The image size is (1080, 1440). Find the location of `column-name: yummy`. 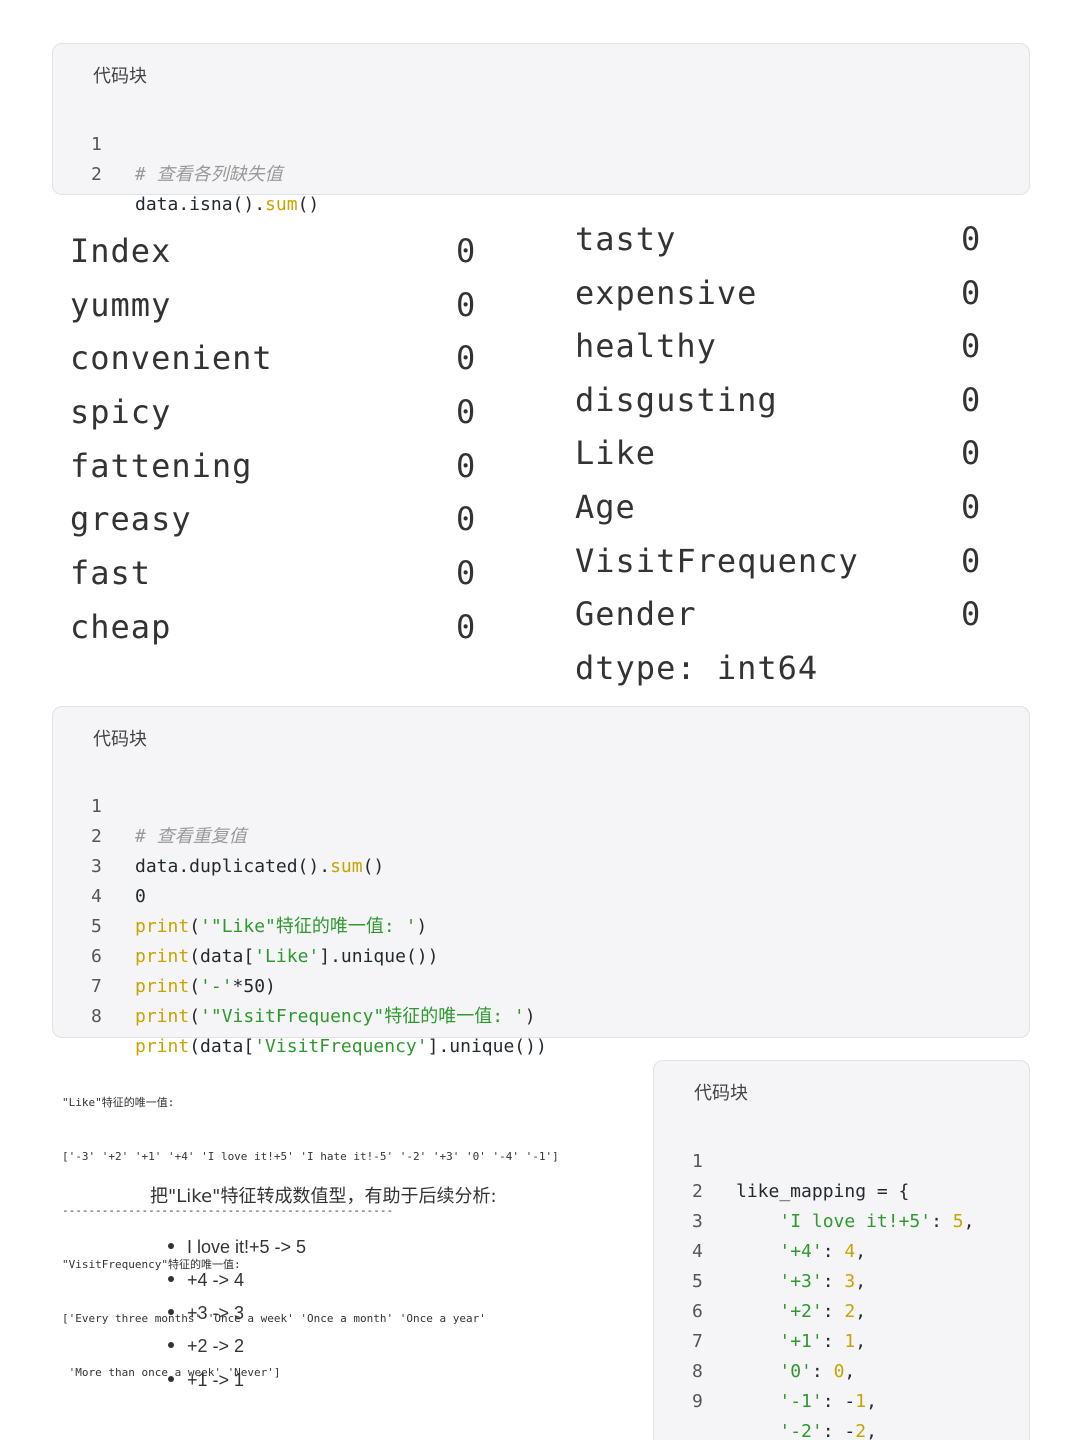

column-name: yummy is located at coordinates (121, 305).